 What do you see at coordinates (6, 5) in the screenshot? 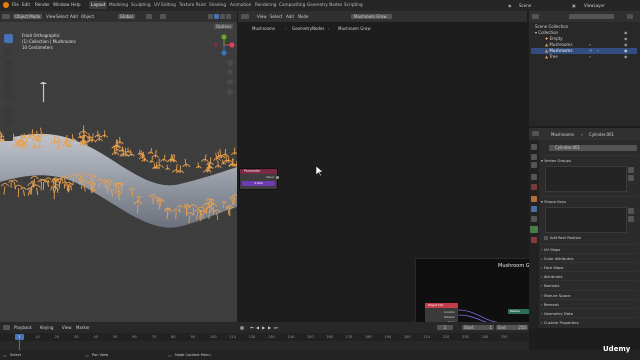
I see `blender-logo-icon` at bounding box center [6, 5].